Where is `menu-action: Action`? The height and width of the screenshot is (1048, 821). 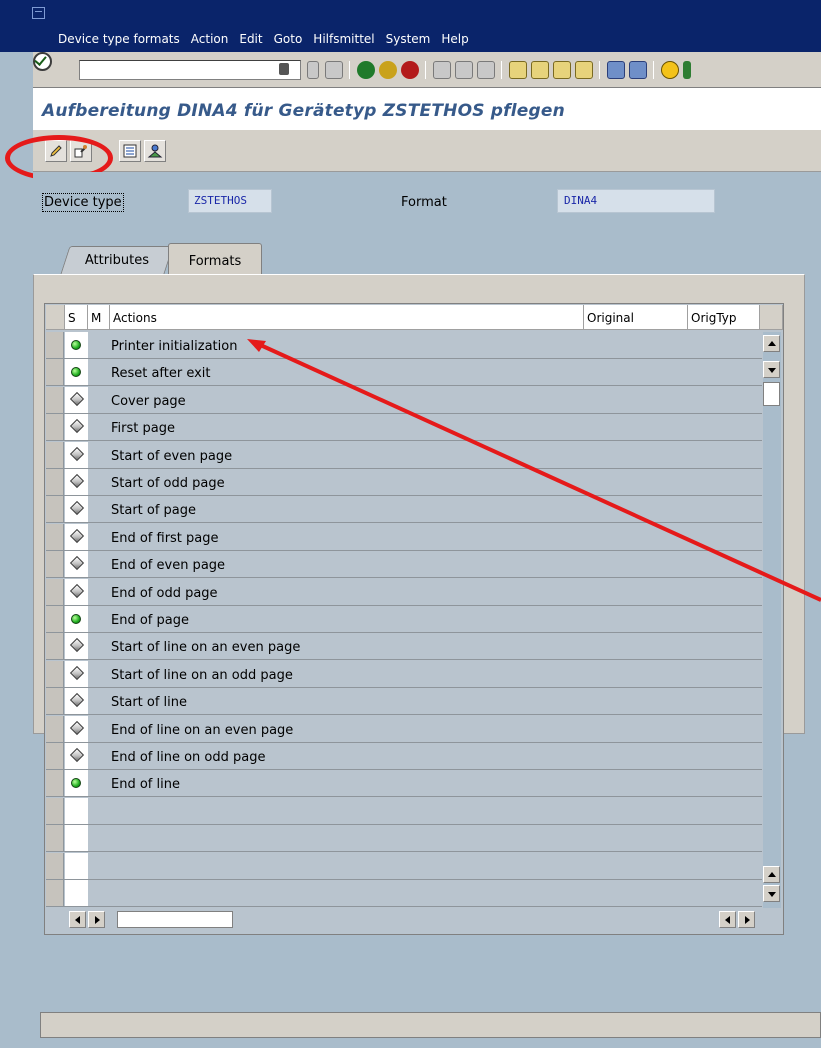
menu-action: Action is located at coordinates (210, 39).